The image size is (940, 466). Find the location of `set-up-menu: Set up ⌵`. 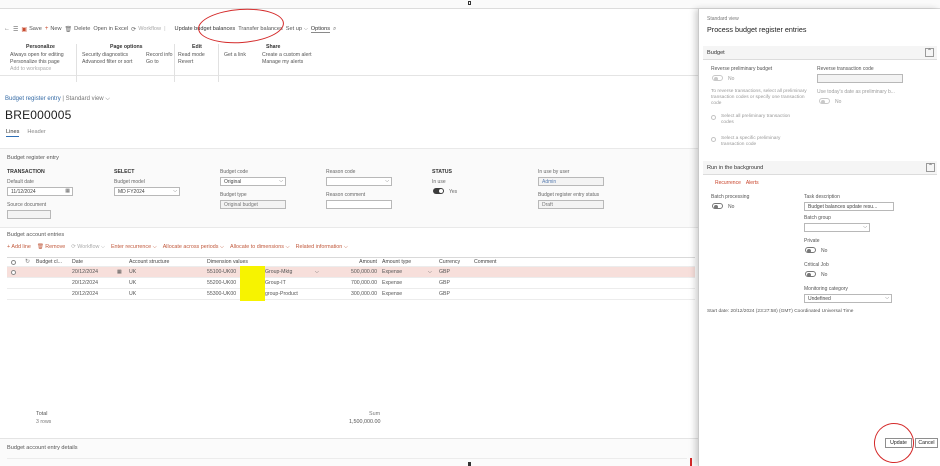

set-up-menu: Set up ⌵ is located at coordinates (297, 29).